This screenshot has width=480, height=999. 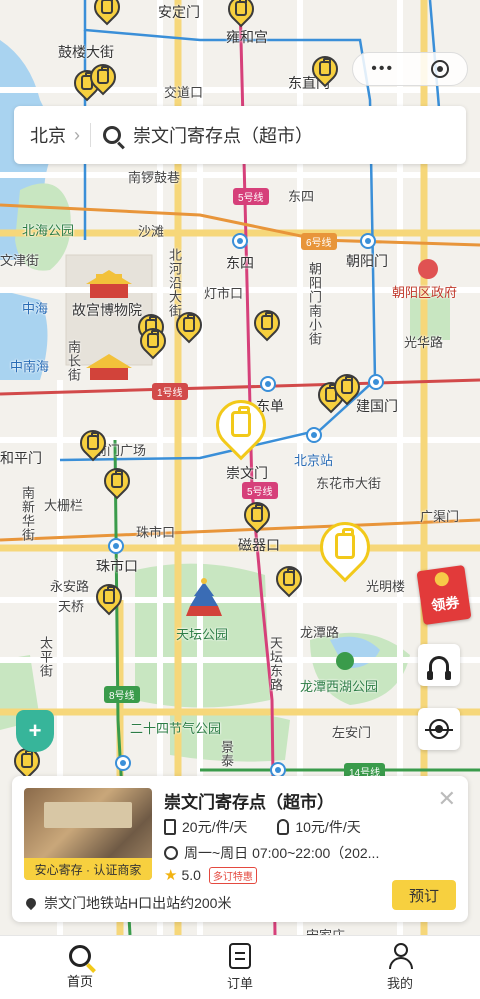 What do you see at coordinates (367, 261) in the screenshot?
I see `map-label: 朝阳门` at bounding box center [367, 261].